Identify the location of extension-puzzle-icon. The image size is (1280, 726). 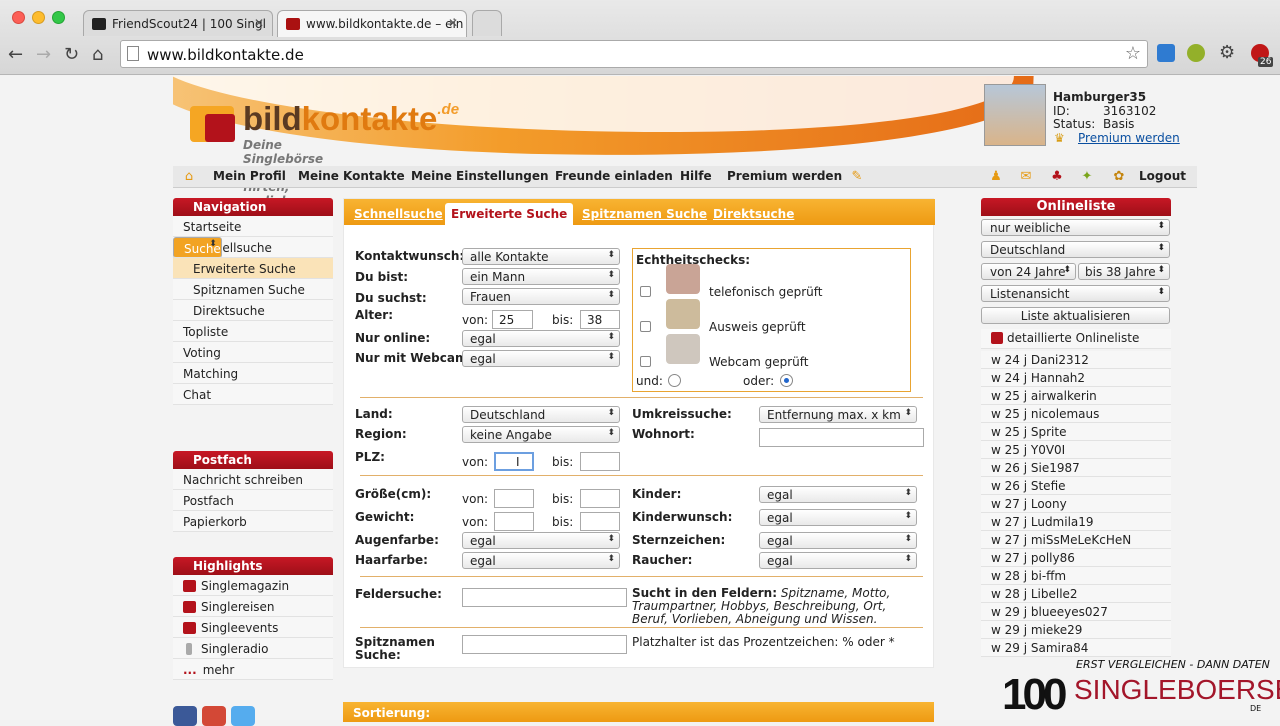
(1196, 53).